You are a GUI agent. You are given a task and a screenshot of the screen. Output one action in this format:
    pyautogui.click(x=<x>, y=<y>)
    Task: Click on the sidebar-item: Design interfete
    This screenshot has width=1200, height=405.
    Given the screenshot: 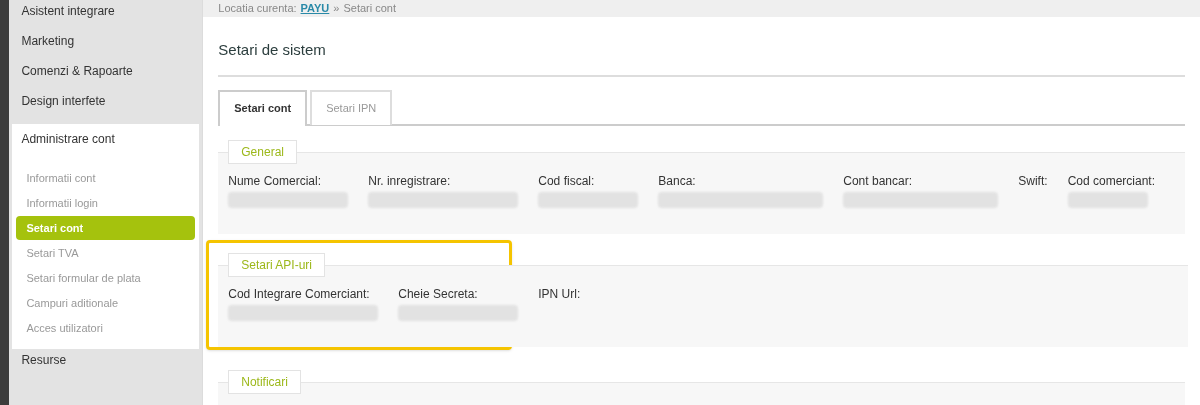 What is the action you would take?
    pyautogui.click(x=106, y=107)
    